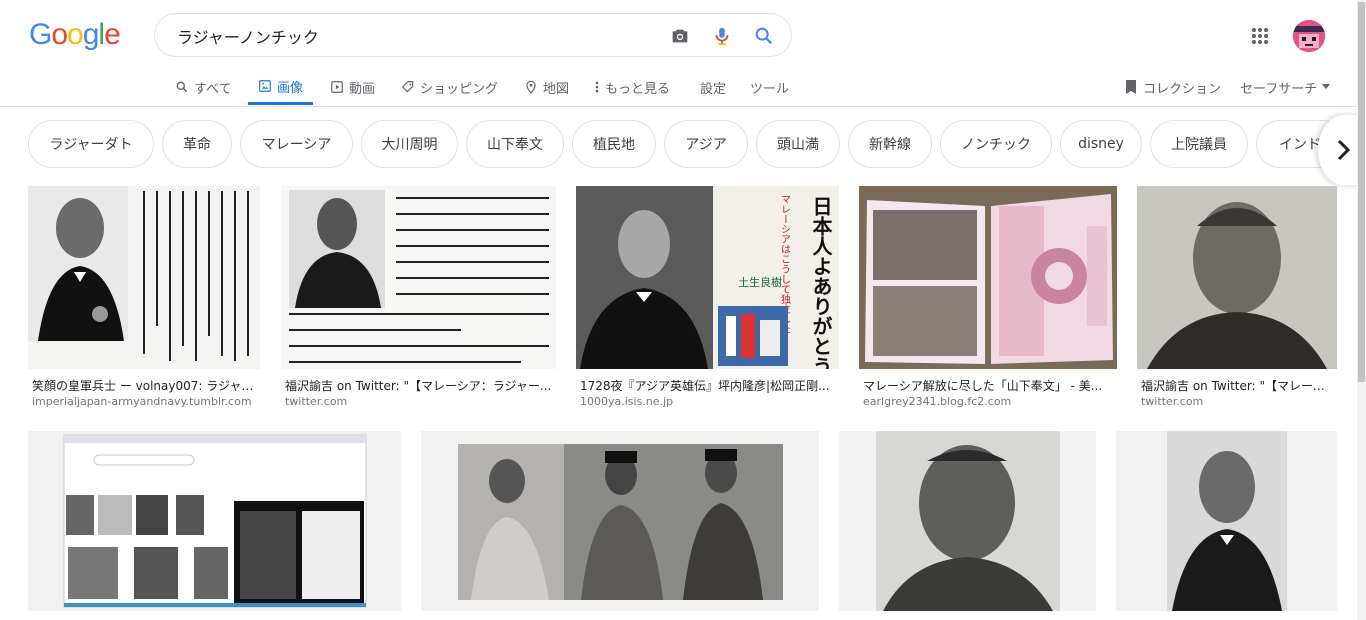  I want to click on tab-settings: 設定, so click(713, 87).